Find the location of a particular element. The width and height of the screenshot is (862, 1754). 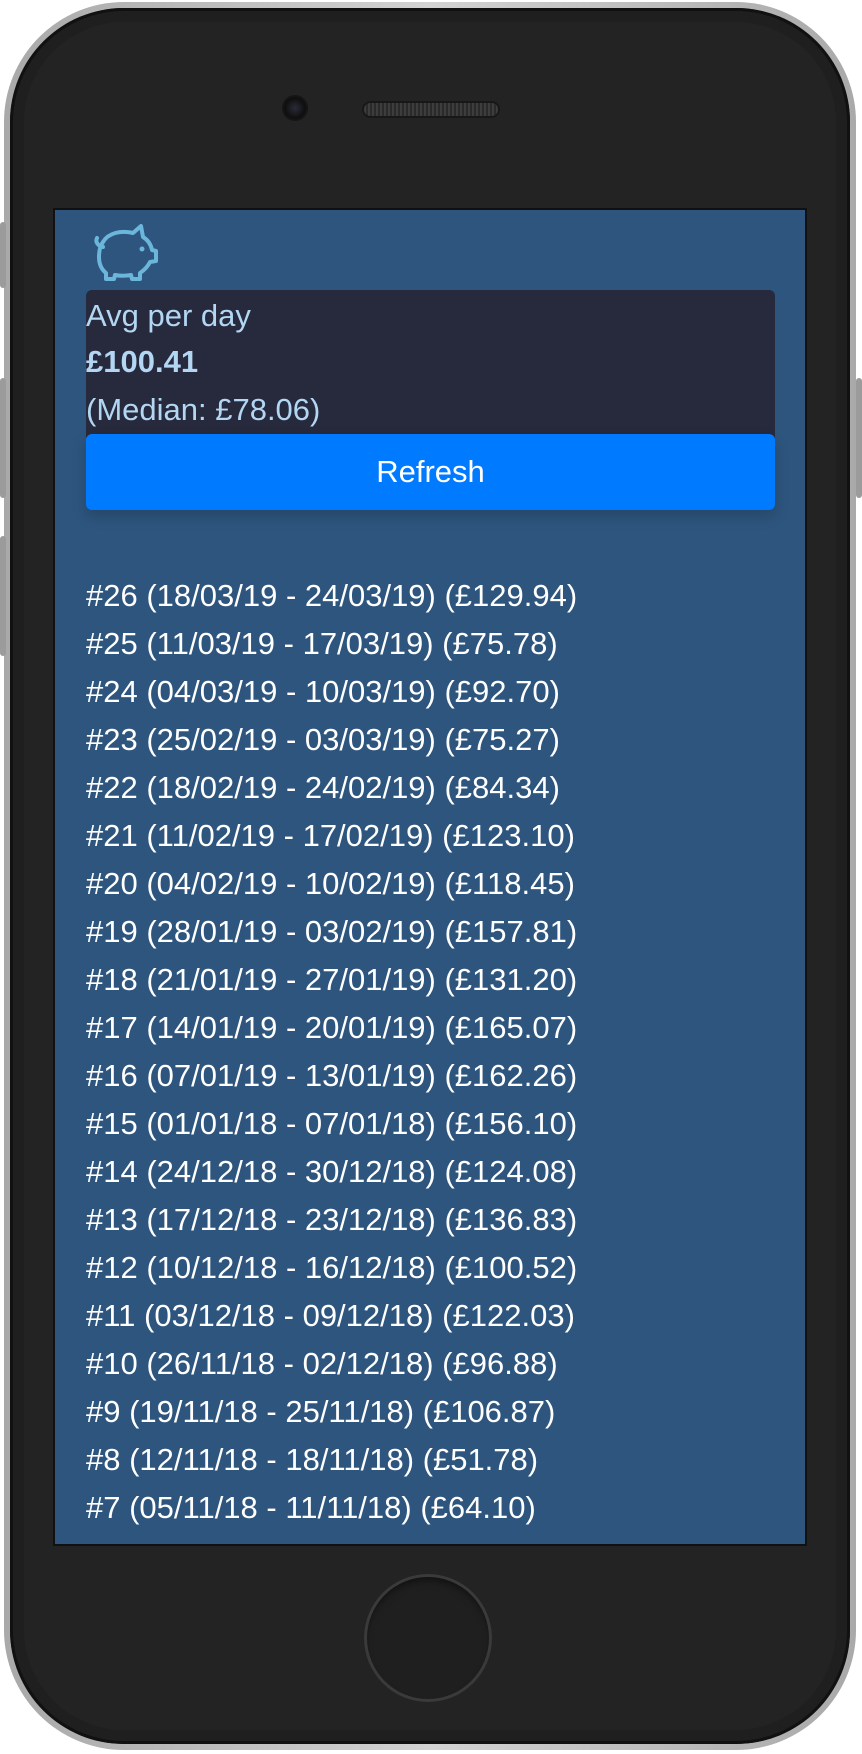

week-list-item: #23 (25/02/19 - 03/03/19) (£75.27) is located at coordinates (331, 740).